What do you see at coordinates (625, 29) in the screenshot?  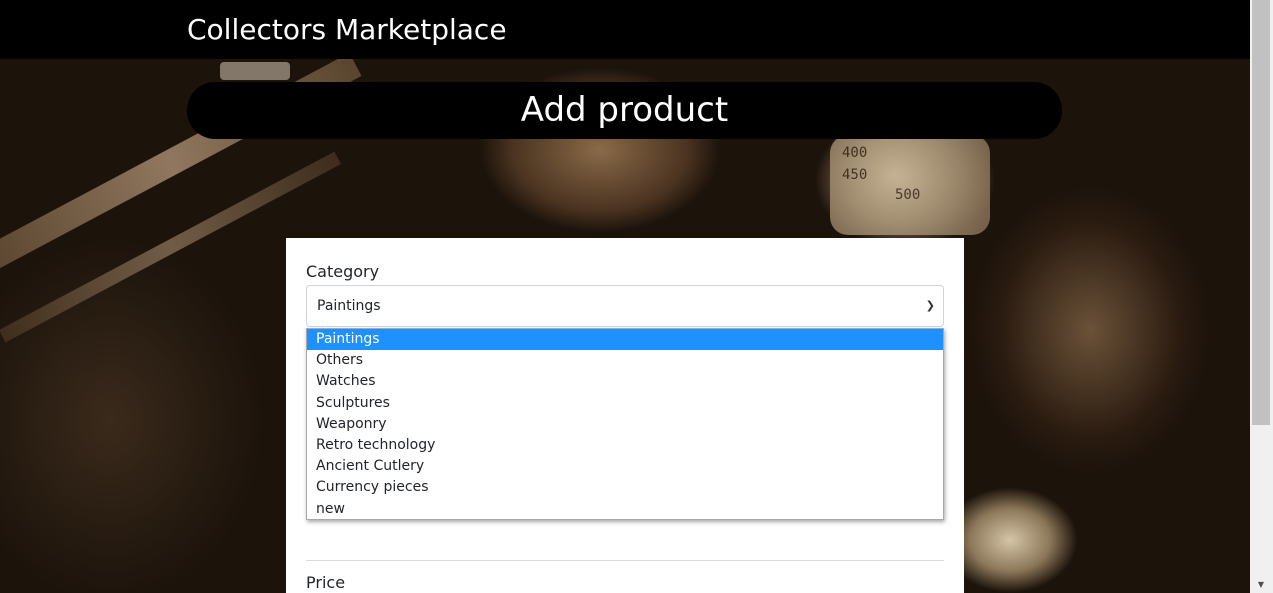 I see `top-navbar: Collectors Marketplace` at bounding box center [625, 29].